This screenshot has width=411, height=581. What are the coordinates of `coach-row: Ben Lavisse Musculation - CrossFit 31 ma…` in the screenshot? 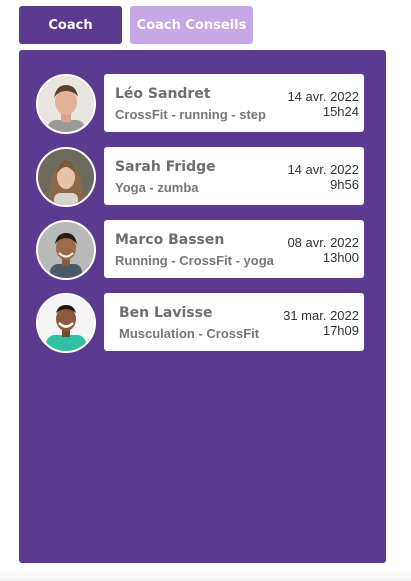 It's located at (200, 323).